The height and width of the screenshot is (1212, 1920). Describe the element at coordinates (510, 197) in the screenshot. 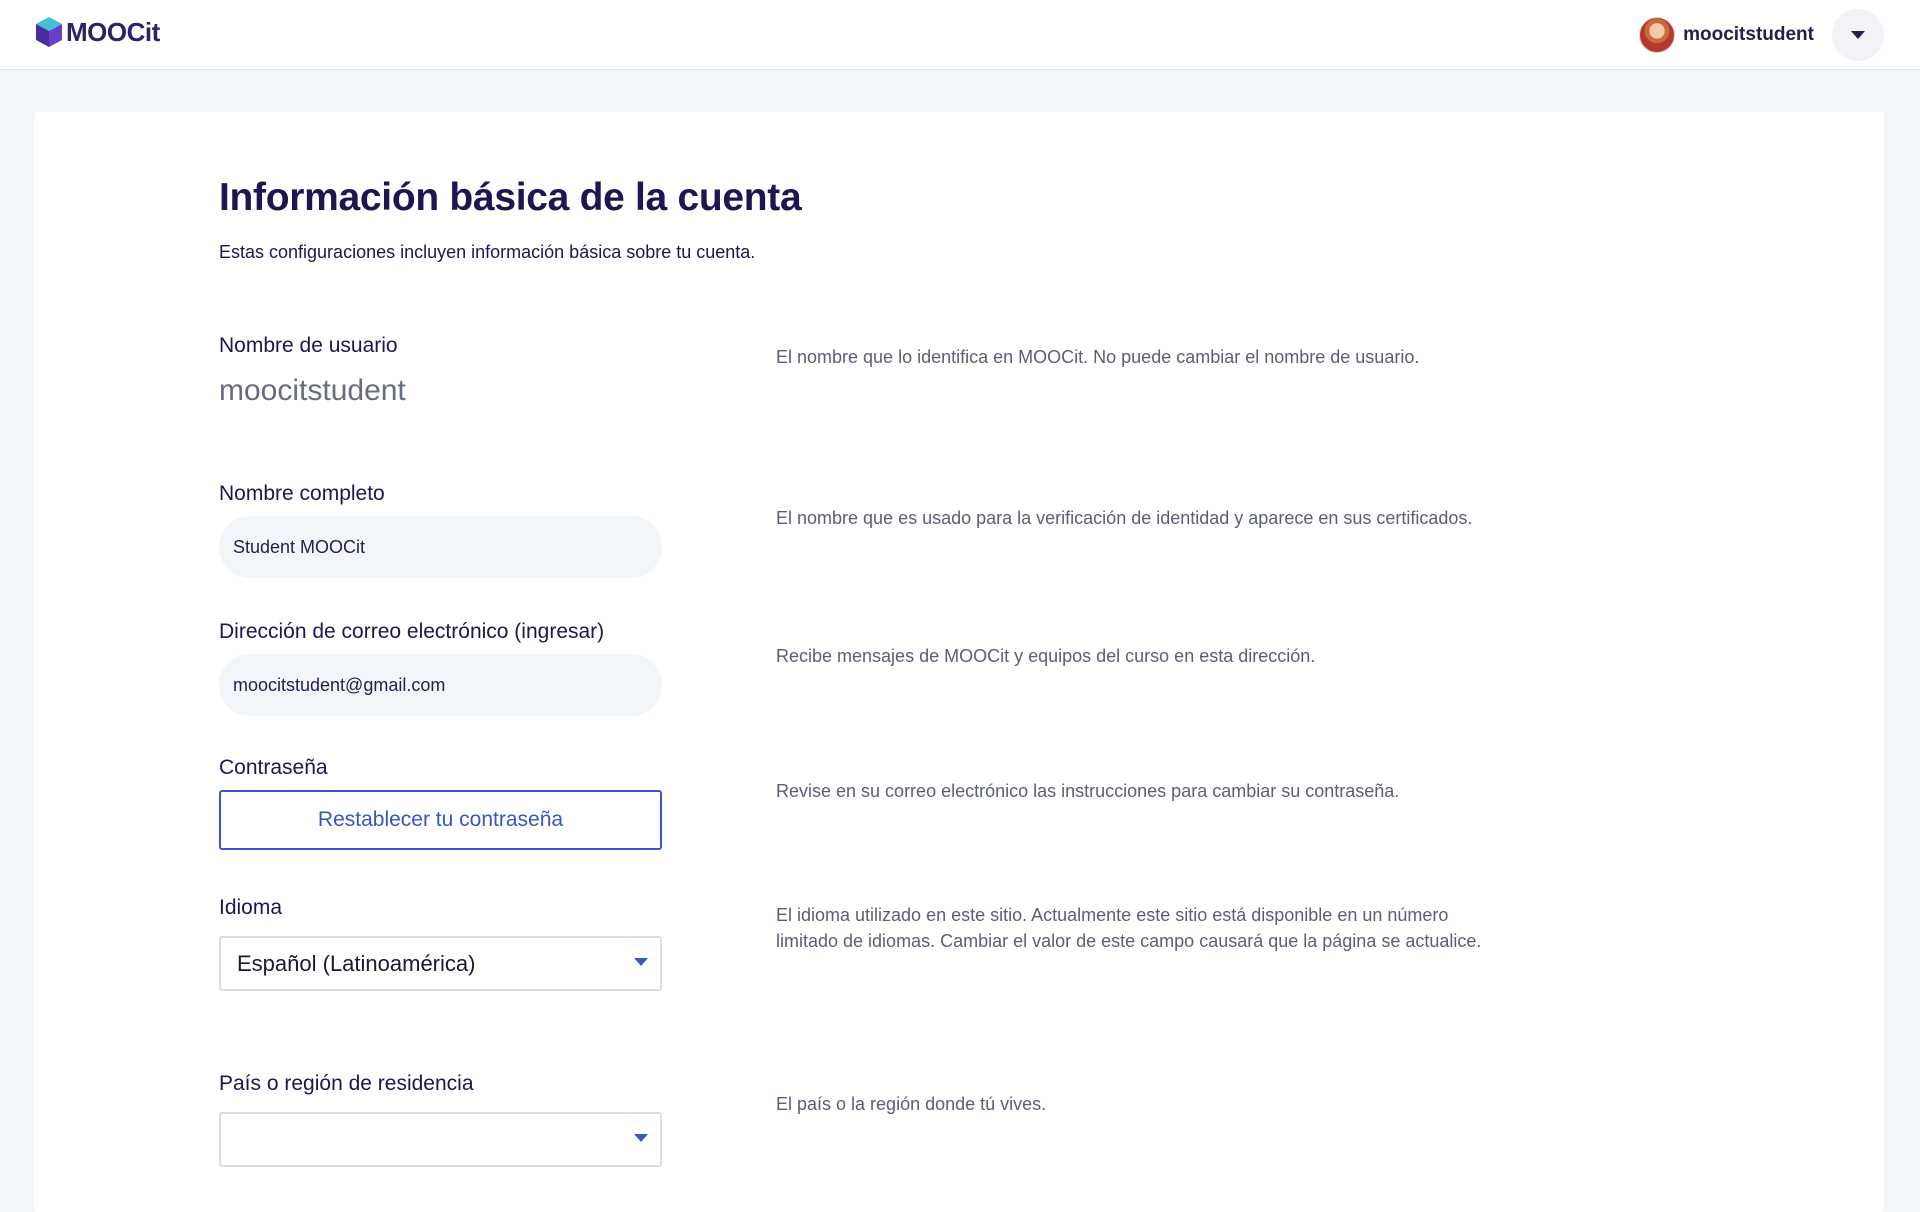

I see `page-title: Información básica de la cuenta` at that location.